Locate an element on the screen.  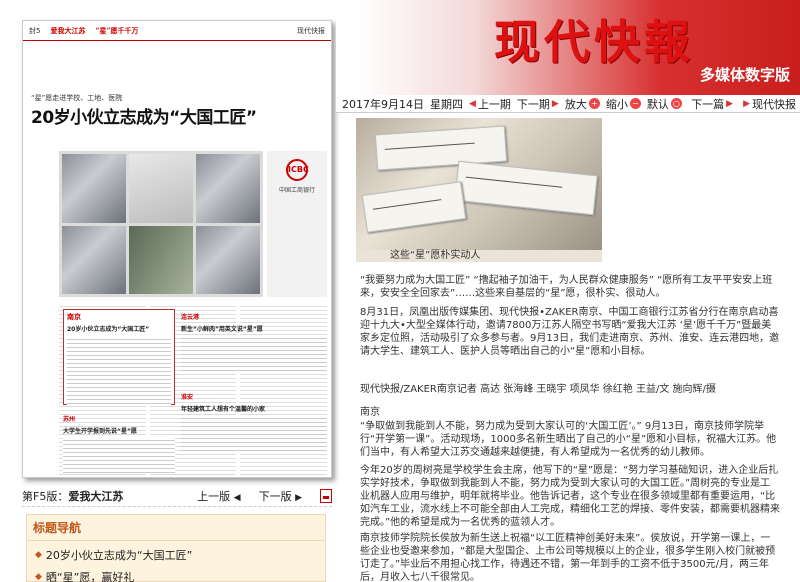
side-article-tag: 淮安 is located at coordinates (187, 397).